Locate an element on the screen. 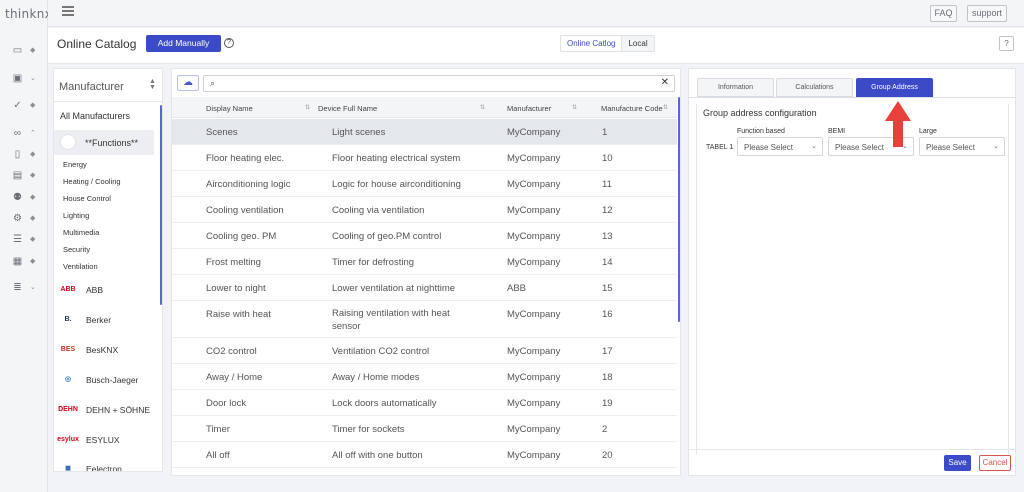 This screenshot has height=492, width=1024. rail-item: ▭ ◆ is located at coordinates (27, 50).